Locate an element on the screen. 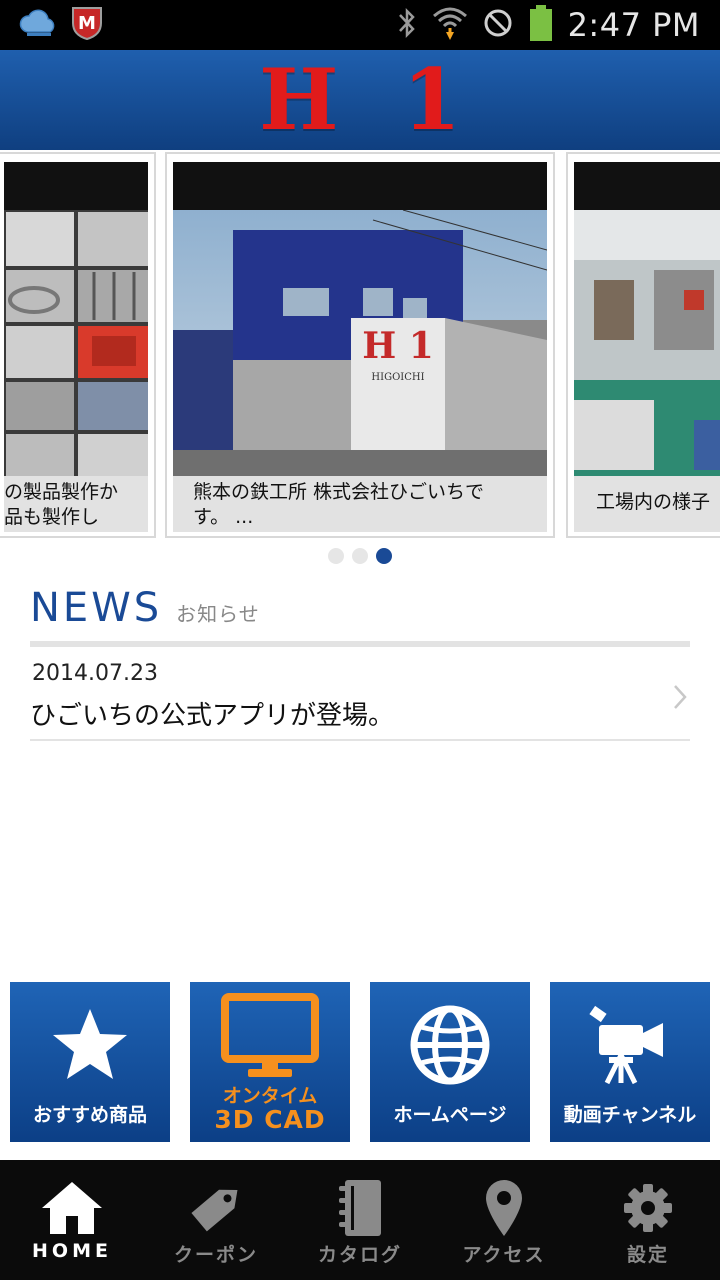 The height and width of the screenshot is (1280, 720). news-section: NEWS お知らせ 2014.07.23 ひごいちの公式アプリが登場。 is located at coordinates (360, 663).